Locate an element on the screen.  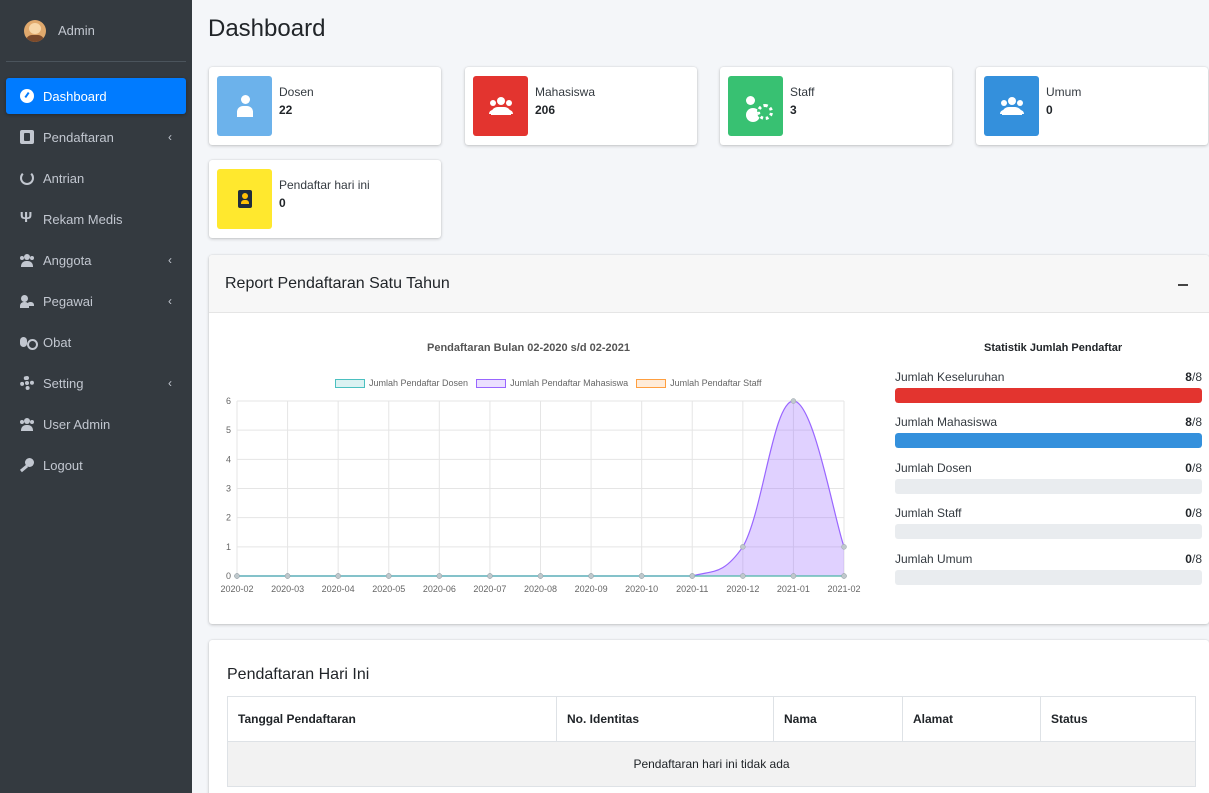
empty-message: Pendaftaran hari ini tidak ada is located at coordinates (711, 764).